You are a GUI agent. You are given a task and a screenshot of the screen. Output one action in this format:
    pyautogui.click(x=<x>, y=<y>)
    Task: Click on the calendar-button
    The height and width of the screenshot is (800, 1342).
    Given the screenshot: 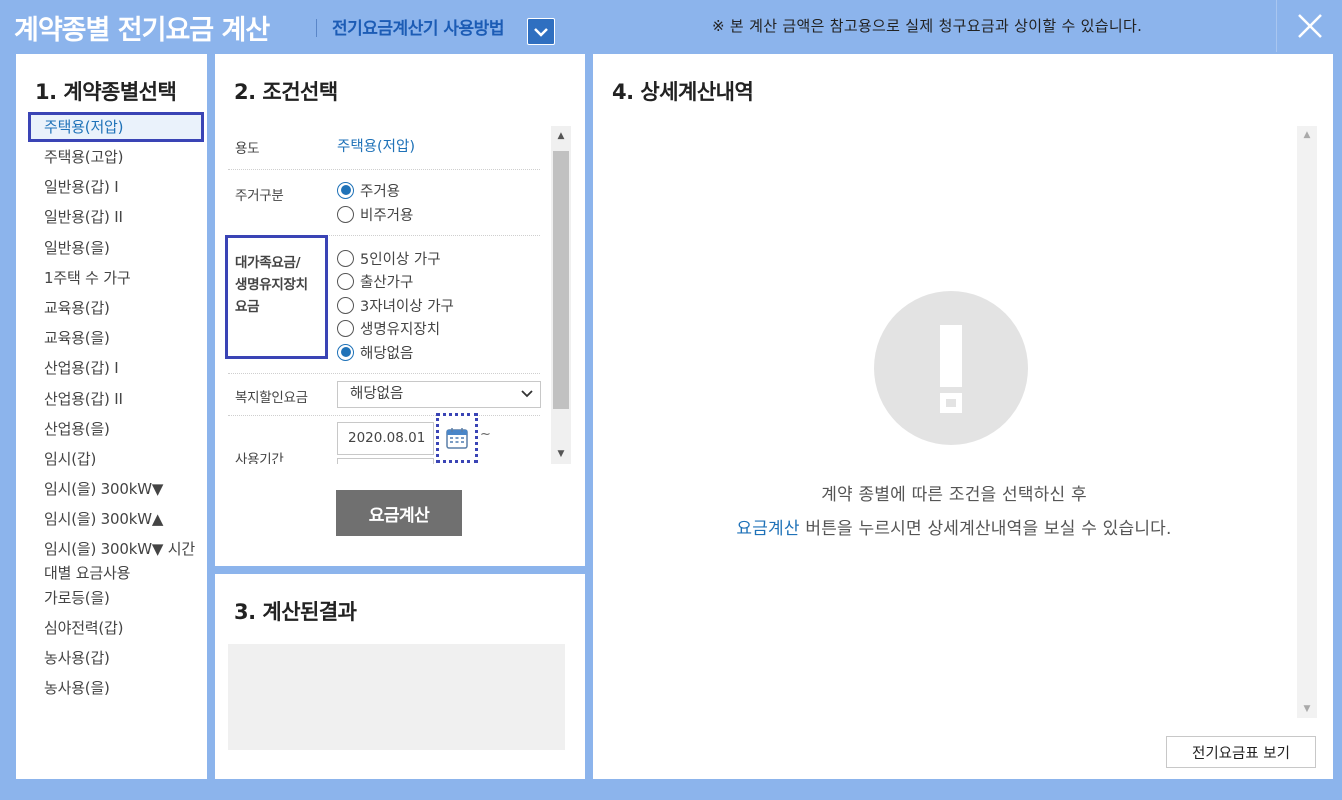 What is the action you would take?
    pyautogui.click(x=457, y=438)
    